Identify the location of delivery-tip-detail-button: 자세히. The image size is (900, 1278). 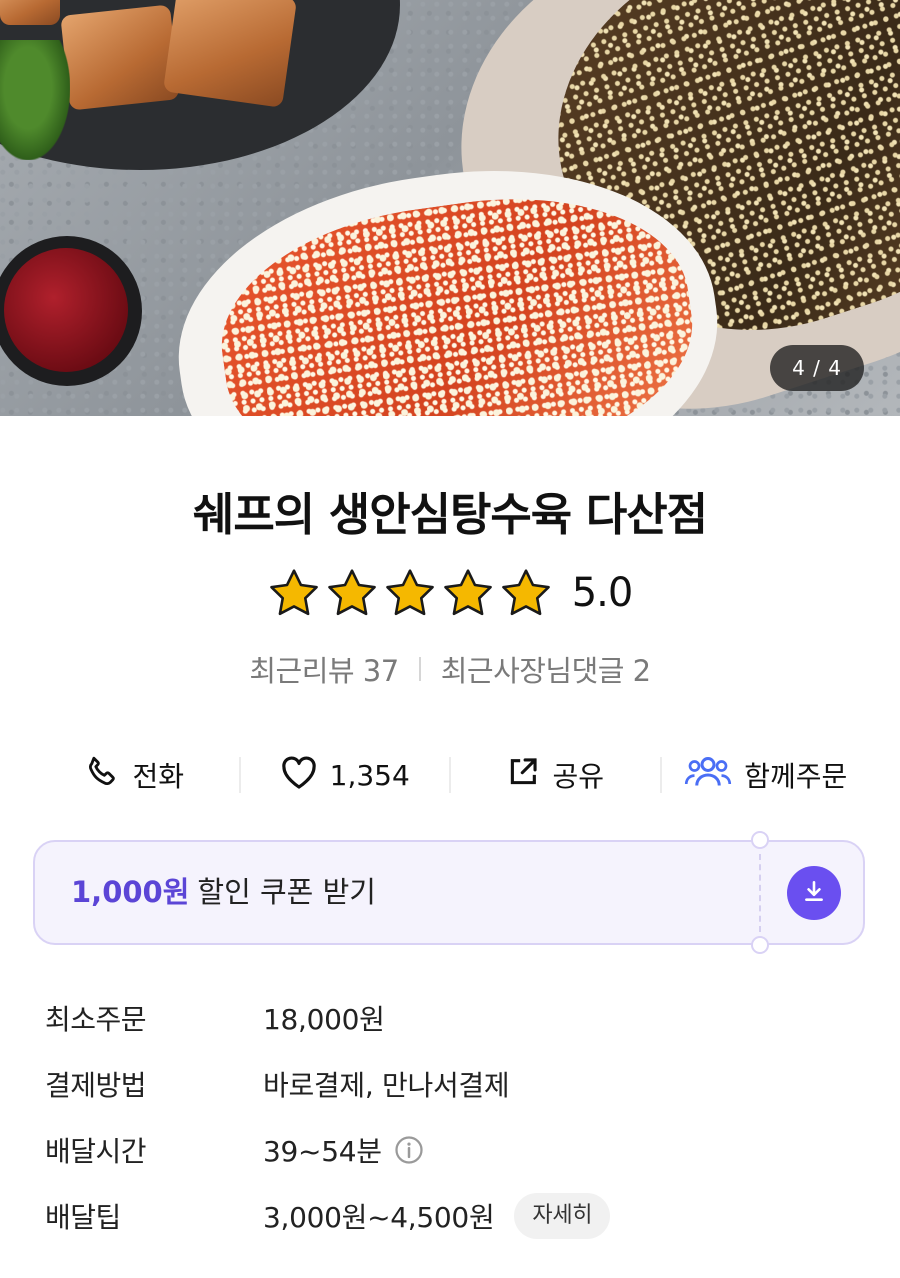
(562, 1216).